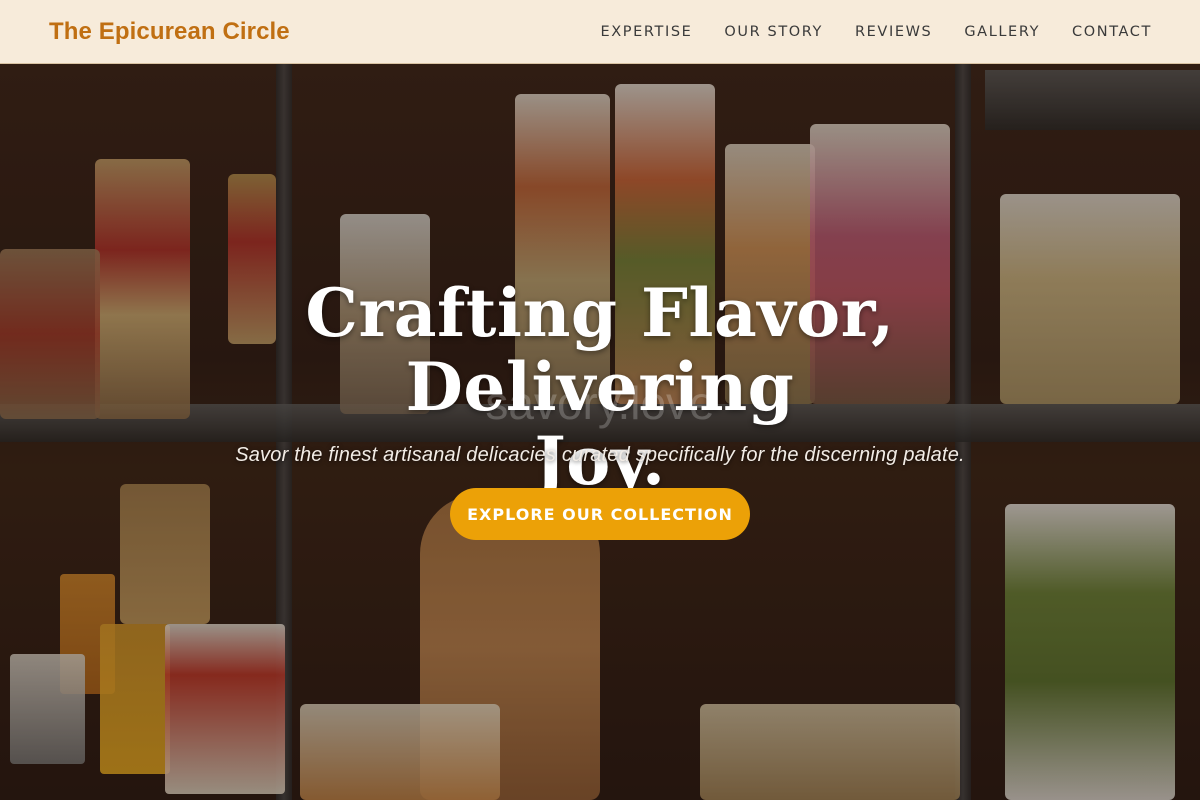  Describe the element at coordinates (646, 32) in the screenshot. I see `nav-expertise: EXPERTISE` at that location.